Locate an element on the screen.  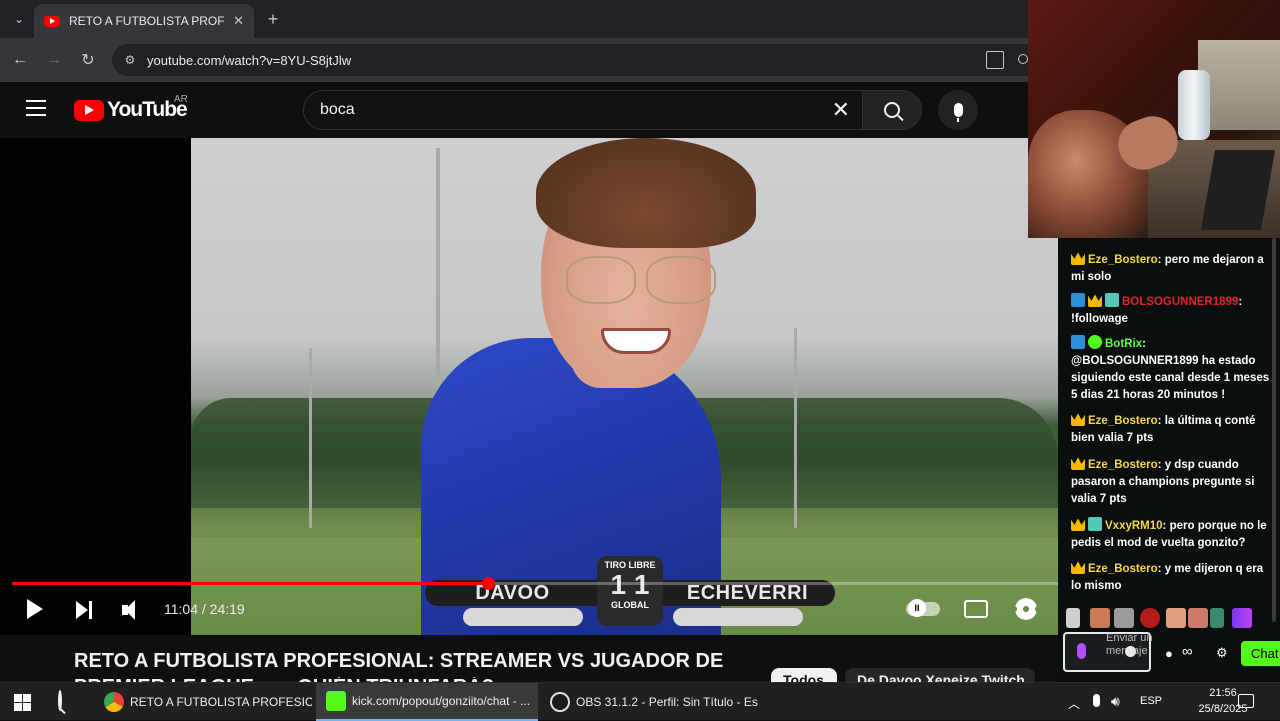
chat-username: BOLSOGUNNER1899 is located at coordinates (1180, 302).